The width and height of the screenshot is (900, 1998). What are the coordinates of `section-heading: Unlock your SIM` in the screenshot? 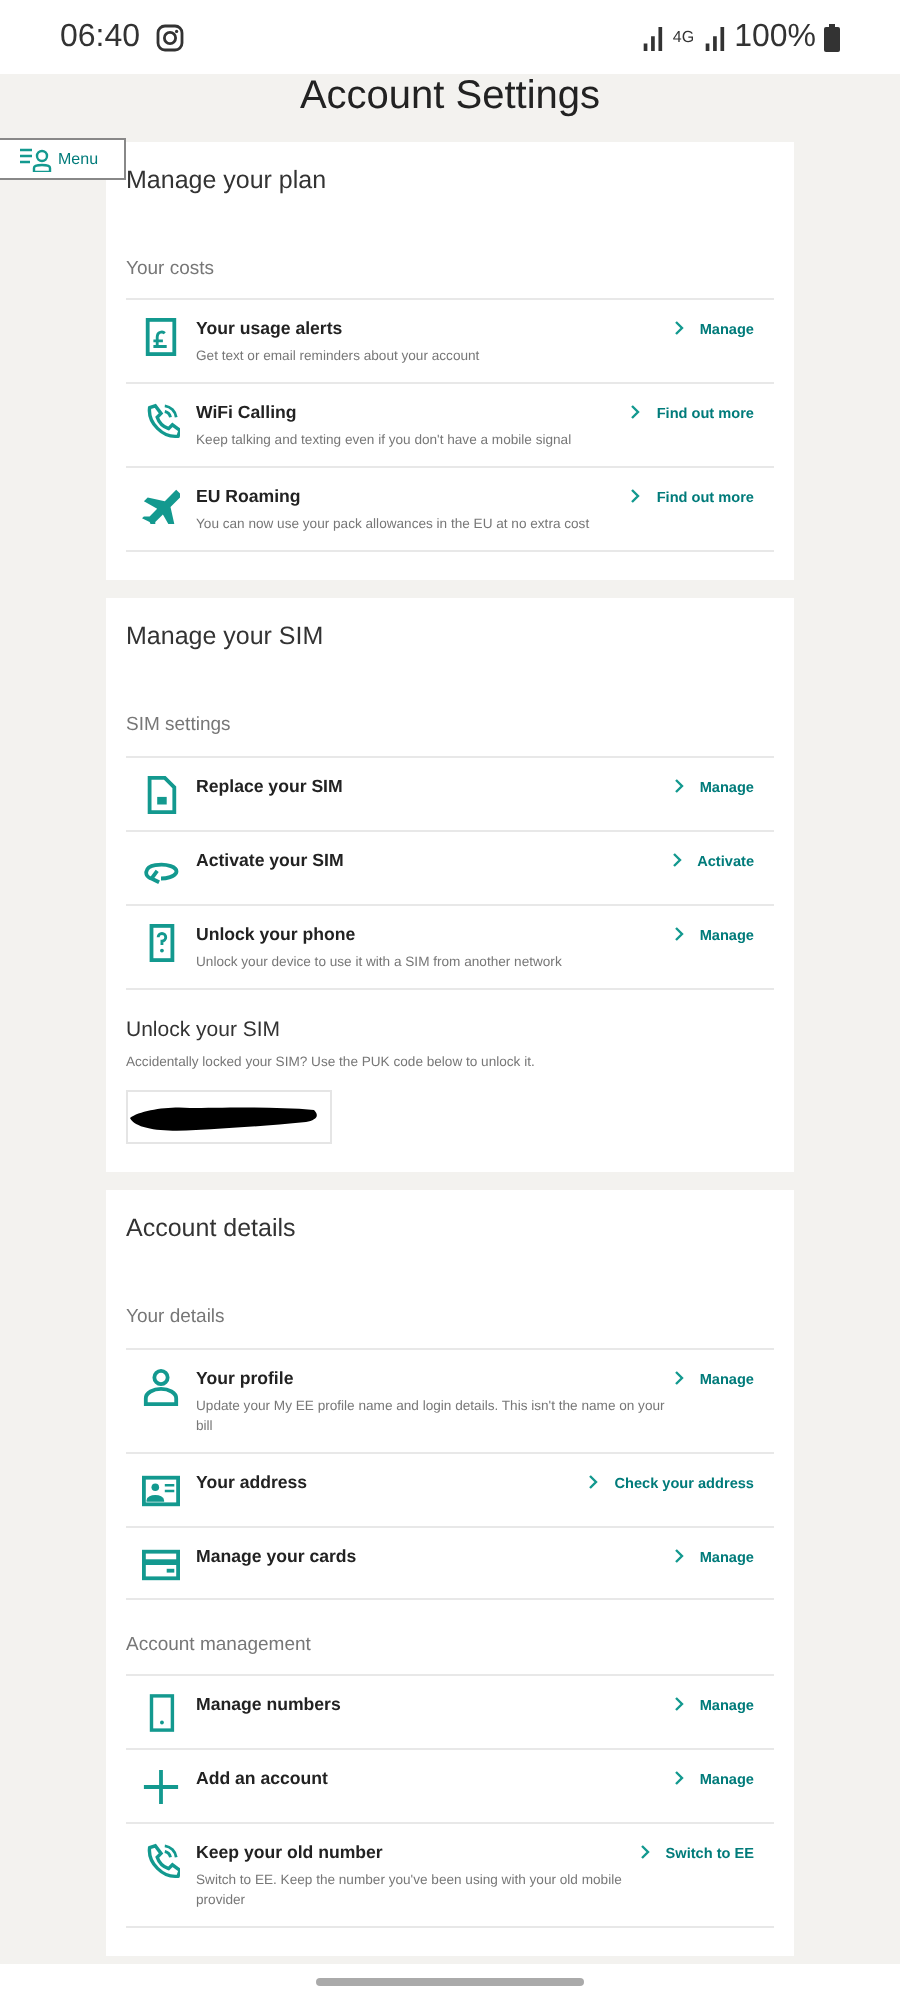 It's located at (204, 1030).